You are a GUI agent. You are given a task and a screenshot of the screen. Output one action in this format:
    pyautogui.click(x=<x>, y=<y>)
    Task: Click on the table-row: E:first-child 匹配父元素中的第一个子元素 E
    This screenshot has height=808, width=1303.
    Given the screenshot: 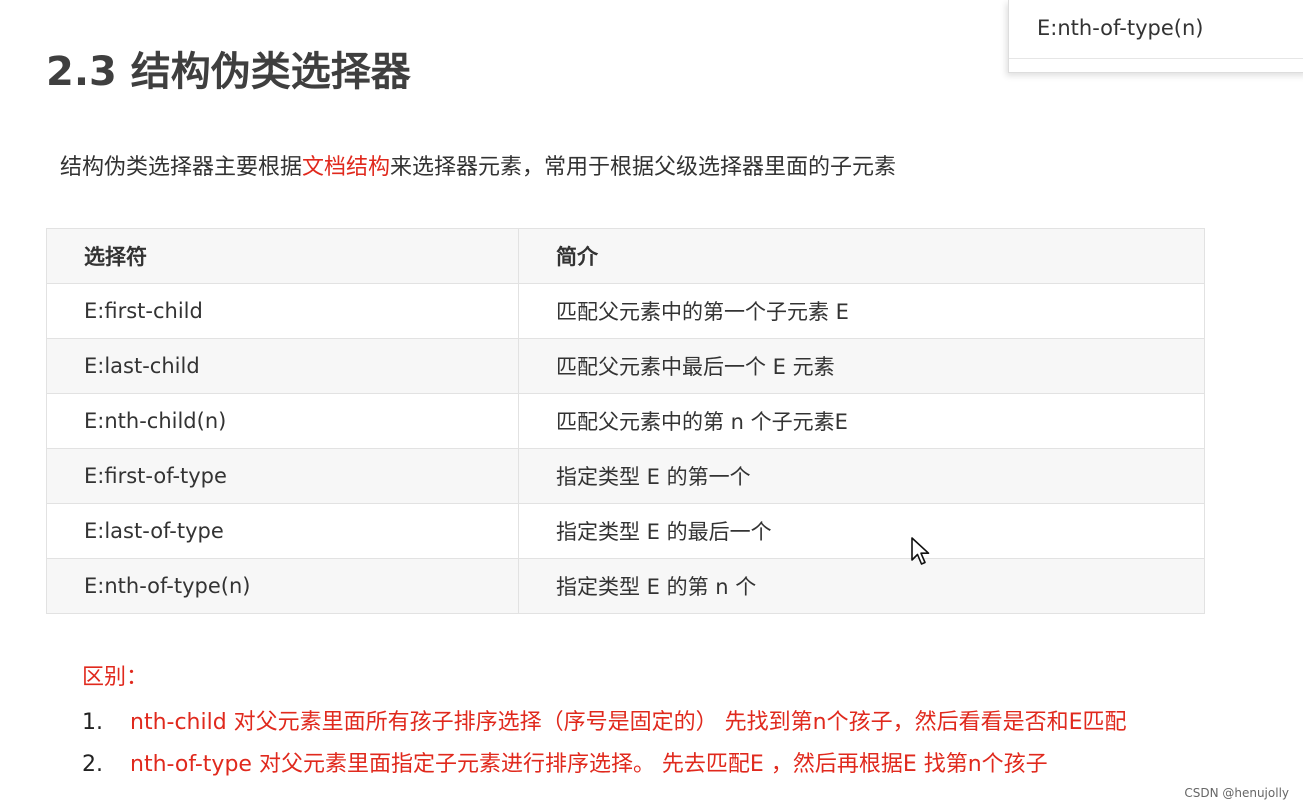 What is the action you would take?
    pyautogui.click(x=625, y=311)
    